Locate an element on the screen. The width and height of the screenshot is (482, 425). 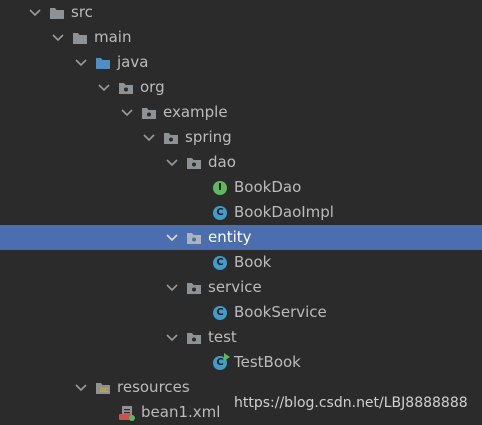
tree-item-label: BookService is located at coordinates (280, 312).